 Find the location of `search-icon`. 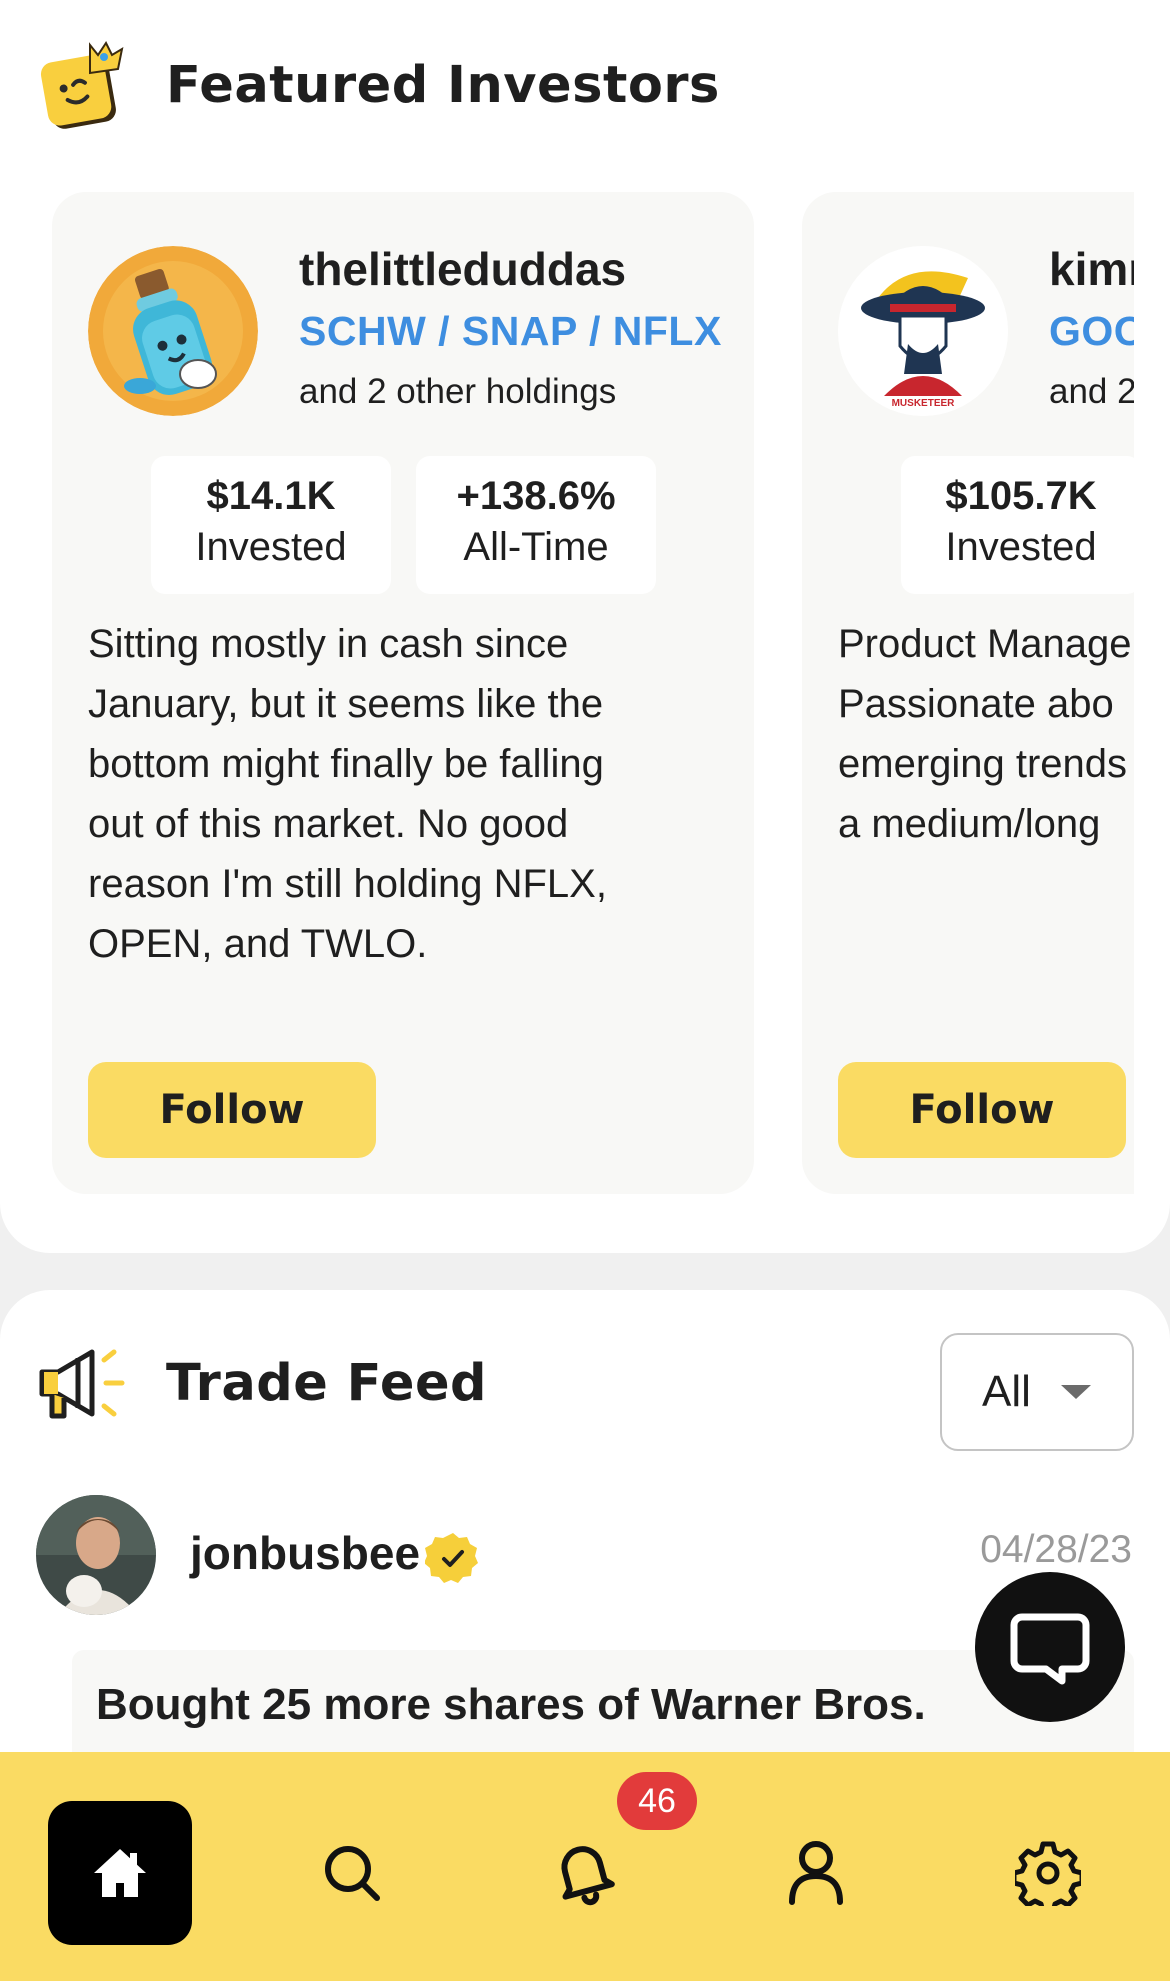

search-icon is located at coordinates (352, 1873).